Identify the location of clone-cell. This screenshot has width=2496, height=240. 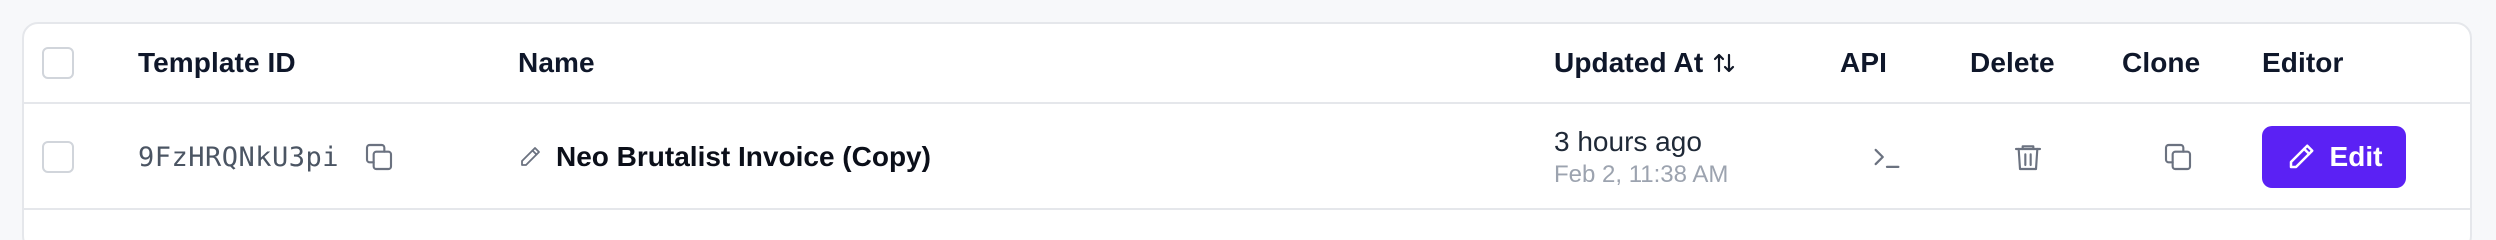
(2178, 157).